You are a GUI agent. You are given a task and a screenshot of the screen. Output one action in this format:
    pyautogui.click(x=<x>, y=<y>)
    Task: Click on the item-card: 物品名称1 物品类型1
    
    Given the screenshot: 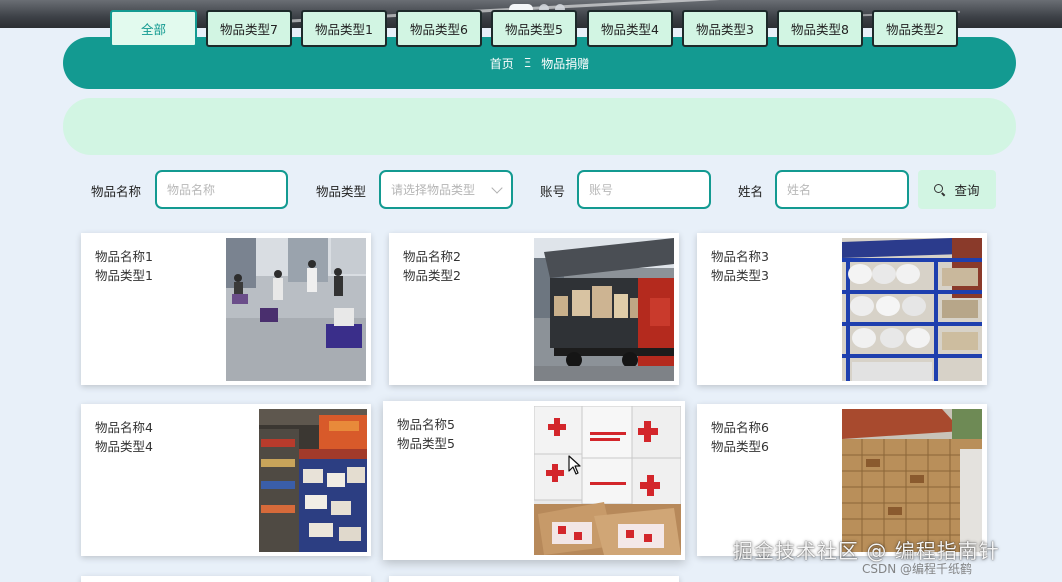 What is the action you would take?
    pyautogui.click(x=226, y=309)
    